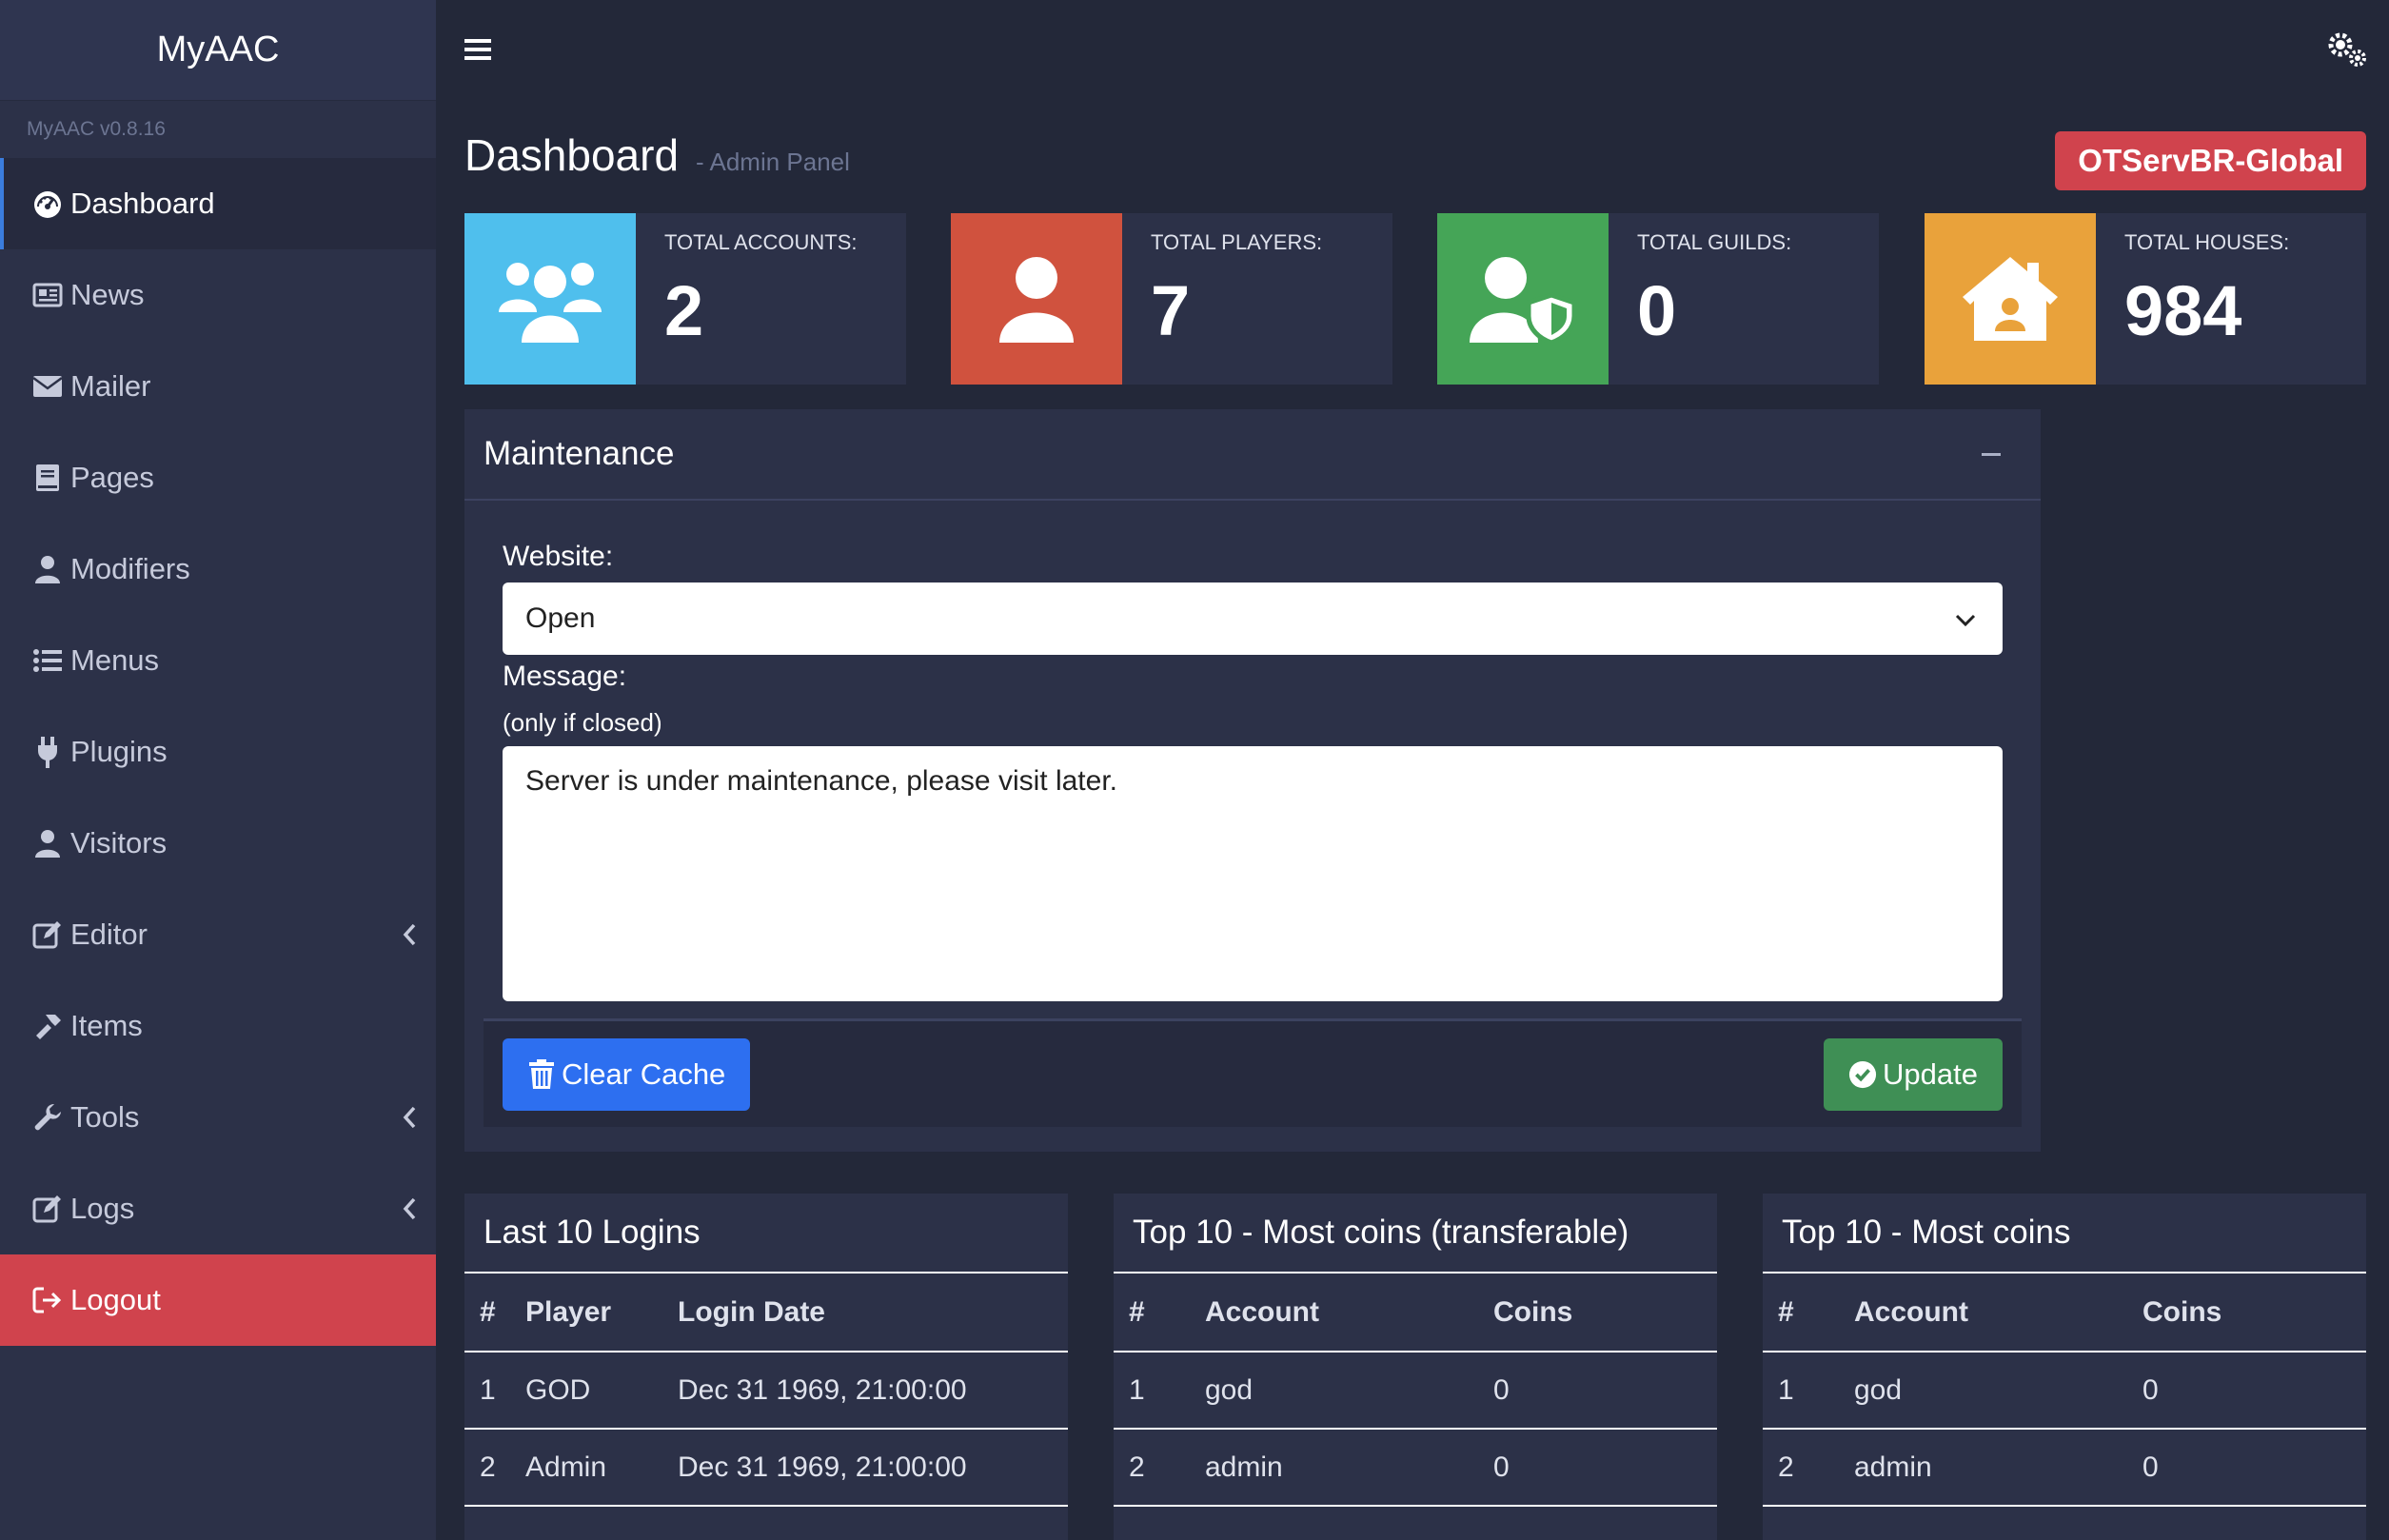  I want to click on update-button: Update, so click(1913, 1074).